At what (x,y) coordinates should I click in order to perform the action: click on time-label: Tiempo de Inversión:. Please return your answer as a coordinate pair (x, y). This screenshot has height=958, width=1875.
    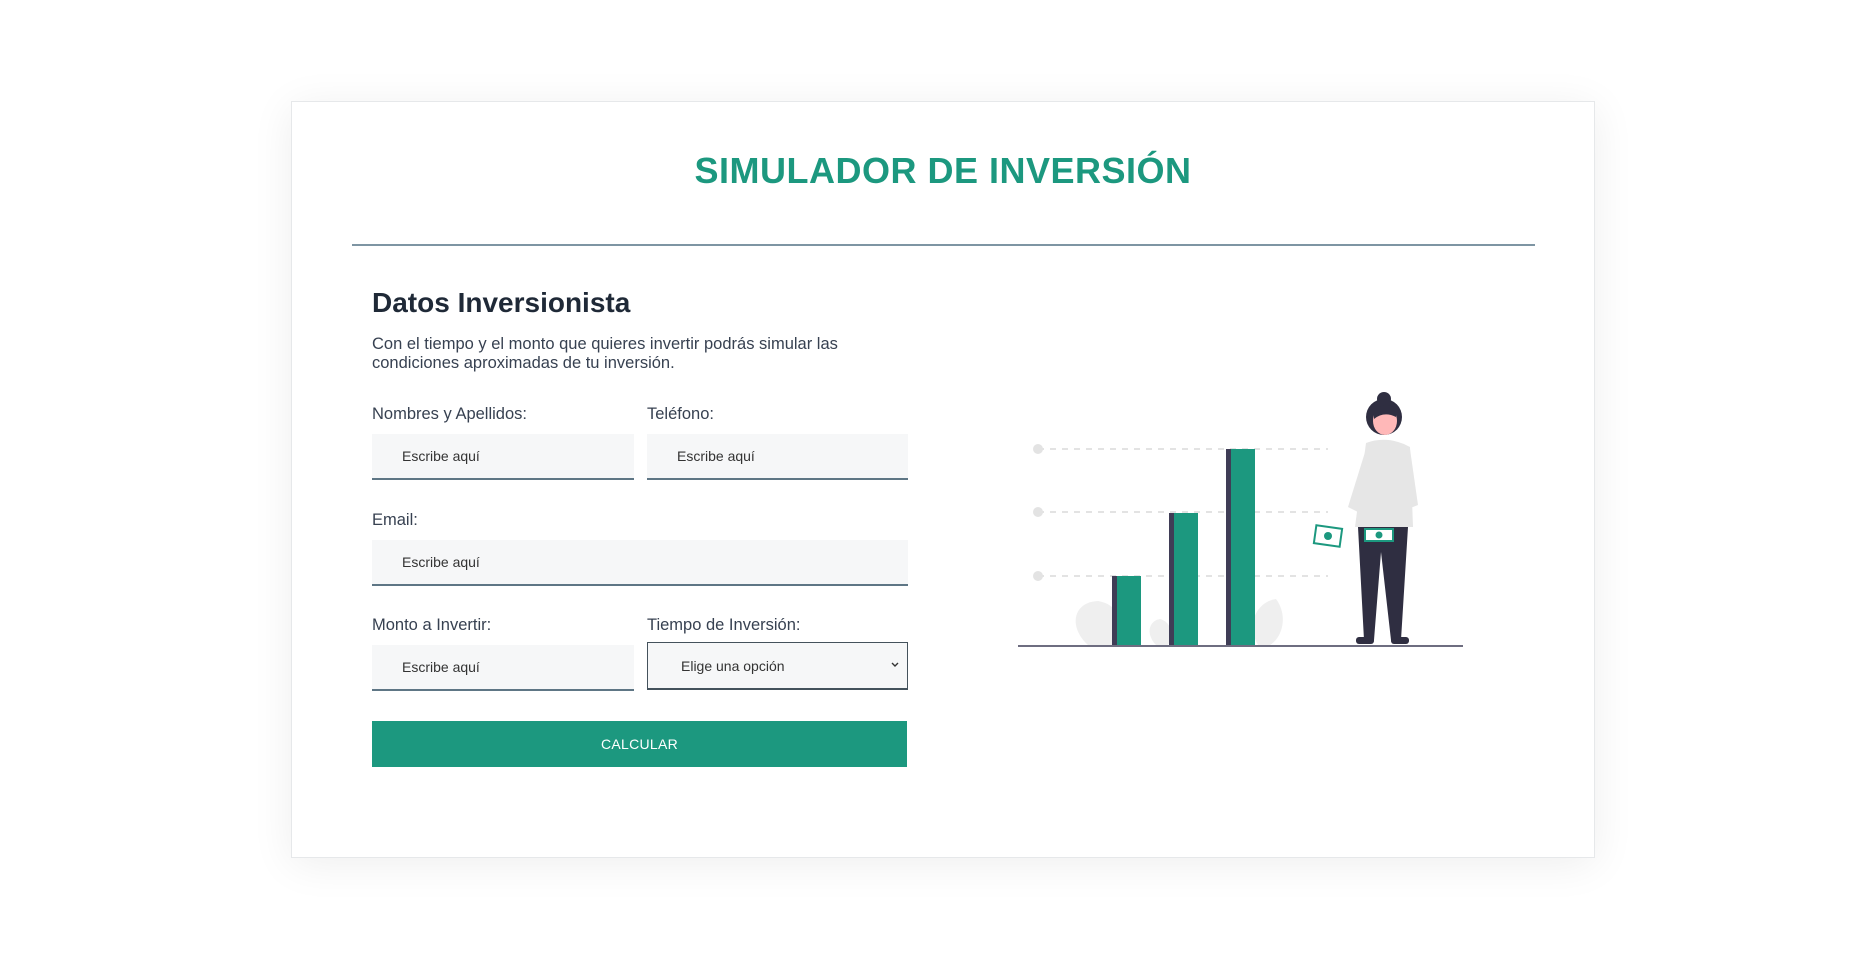
    Looking at the image, I should click on (724, 625).